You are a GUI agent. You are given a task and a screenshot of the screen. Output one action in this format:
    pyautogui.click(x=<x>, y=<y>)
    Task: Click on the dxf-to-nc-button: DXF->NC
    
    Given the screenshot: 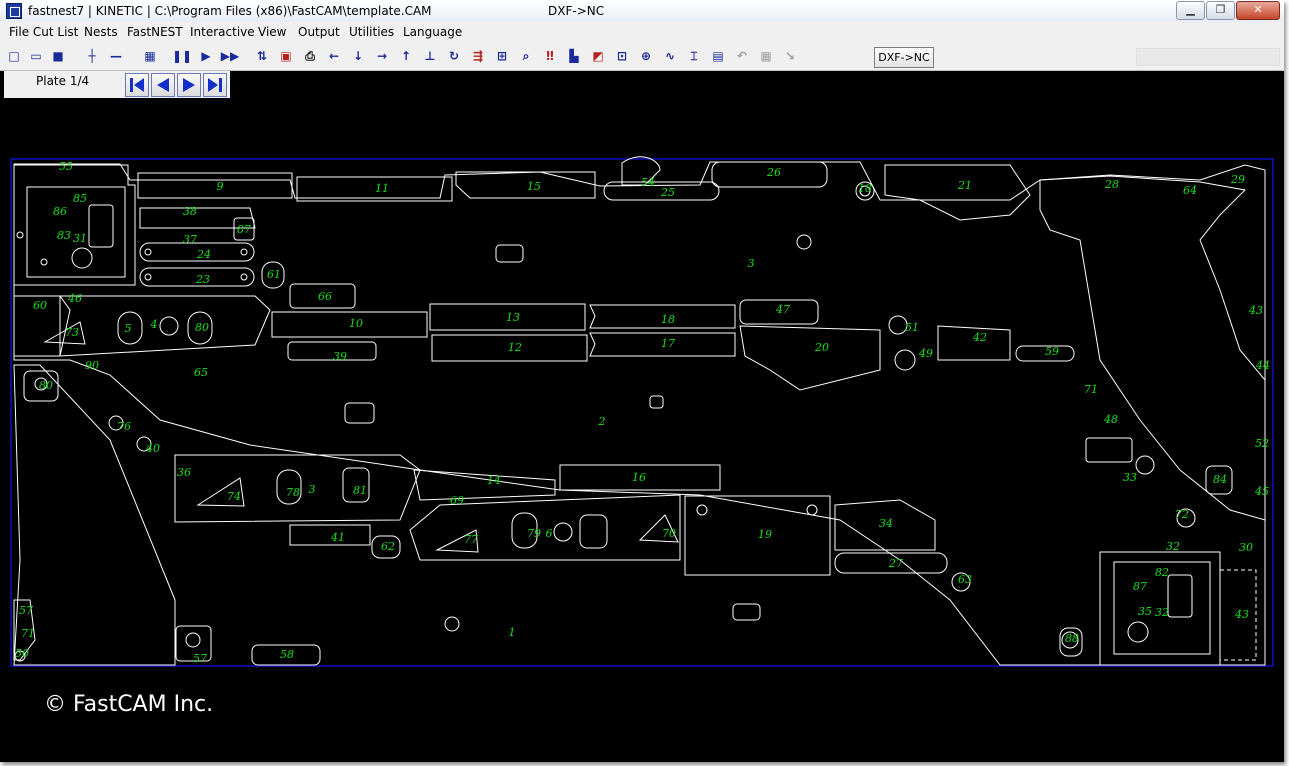 What is the action you would take?
    pyautogui.click(x=904, y=57)
    